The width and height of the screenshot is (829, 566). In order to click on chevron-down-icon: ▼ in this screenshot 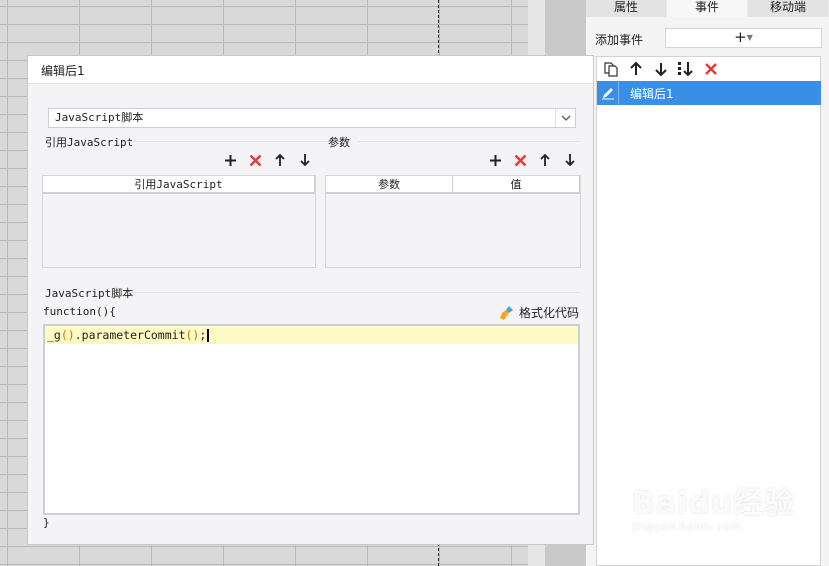, I will do `click(749, 37)`.